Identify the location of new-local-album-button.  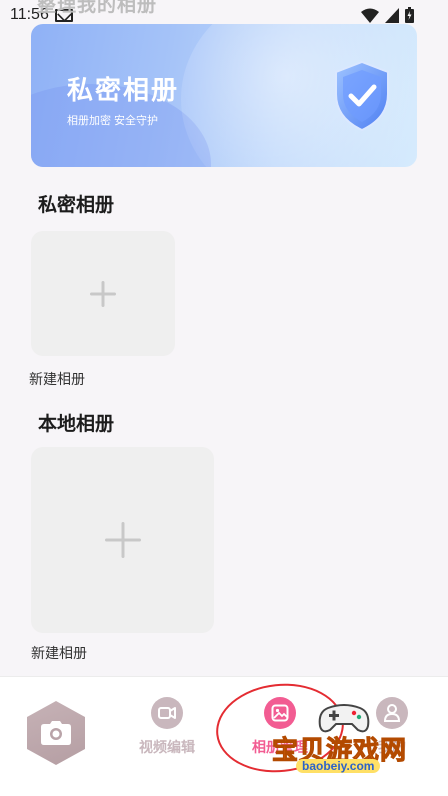
(122, 540).